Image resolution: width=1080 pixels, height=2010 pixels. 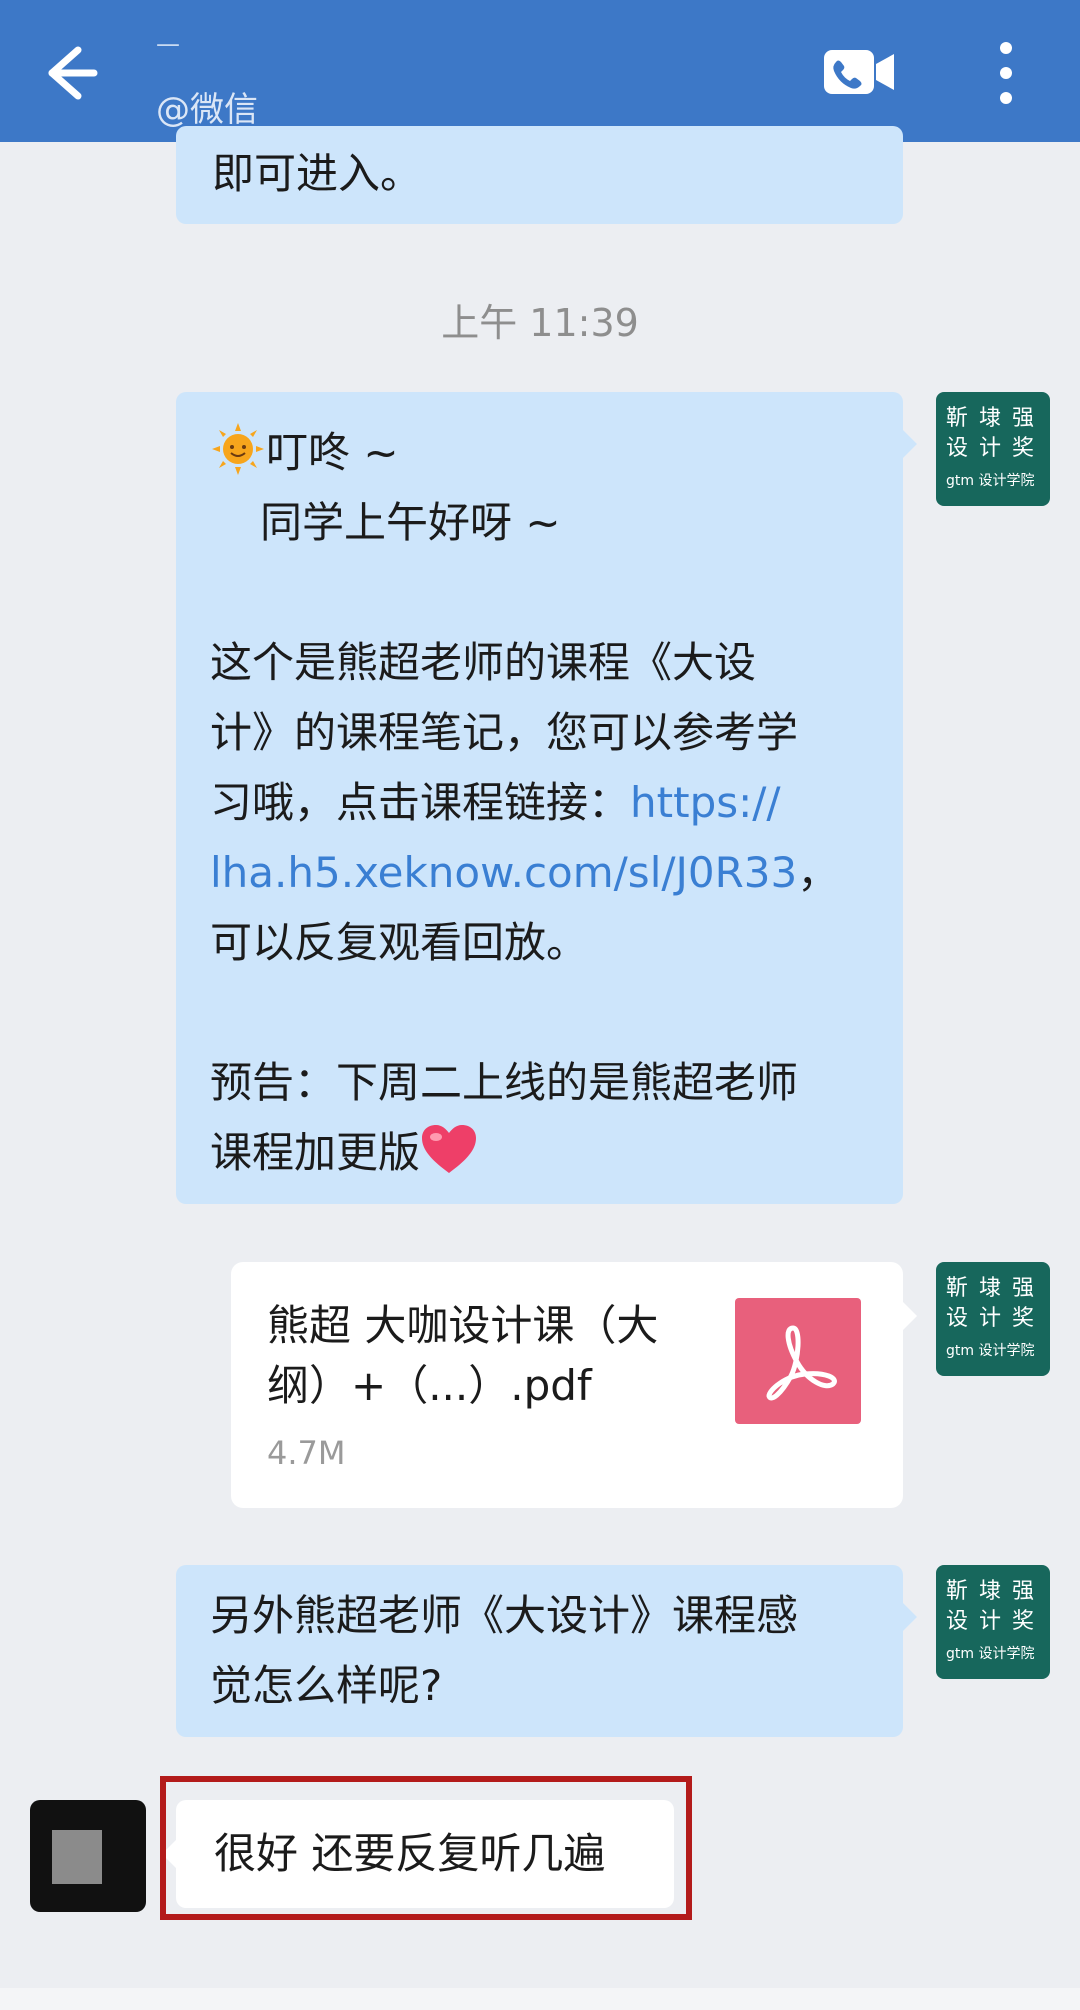 I want to click on avatar-blur, so click(x=77, y=1857).